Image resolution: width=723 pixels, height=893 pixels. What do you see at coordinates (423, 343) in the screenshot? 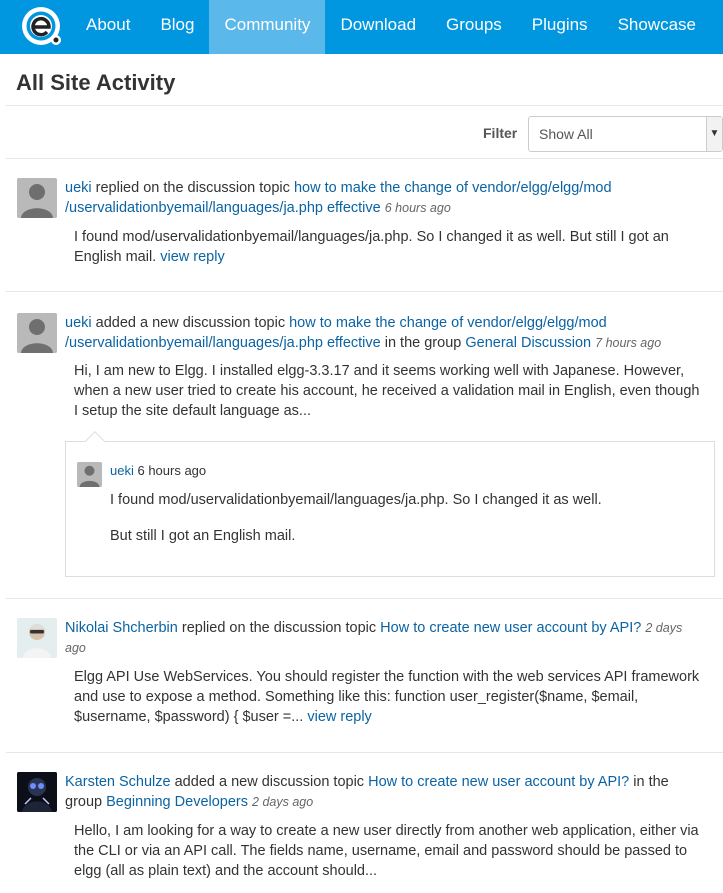
I see `in-group-text: in the group` at bounding box center [423, 343].